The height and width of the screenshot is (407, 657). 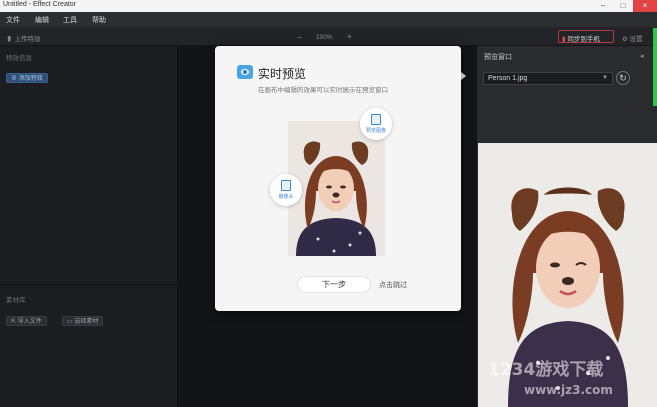 I want to click on settings-button: ⚙ 设置, so click(x=632, y=38).